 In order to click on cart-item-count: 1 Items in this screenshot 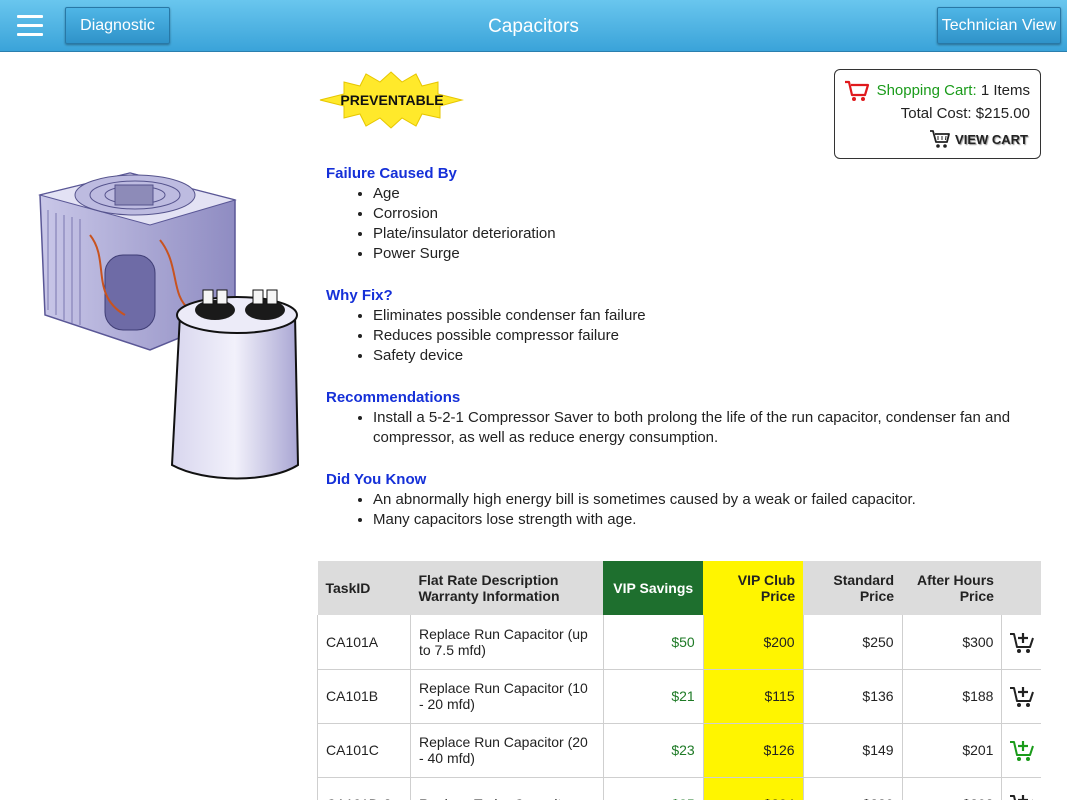, I will do `click(1005, 90)`.